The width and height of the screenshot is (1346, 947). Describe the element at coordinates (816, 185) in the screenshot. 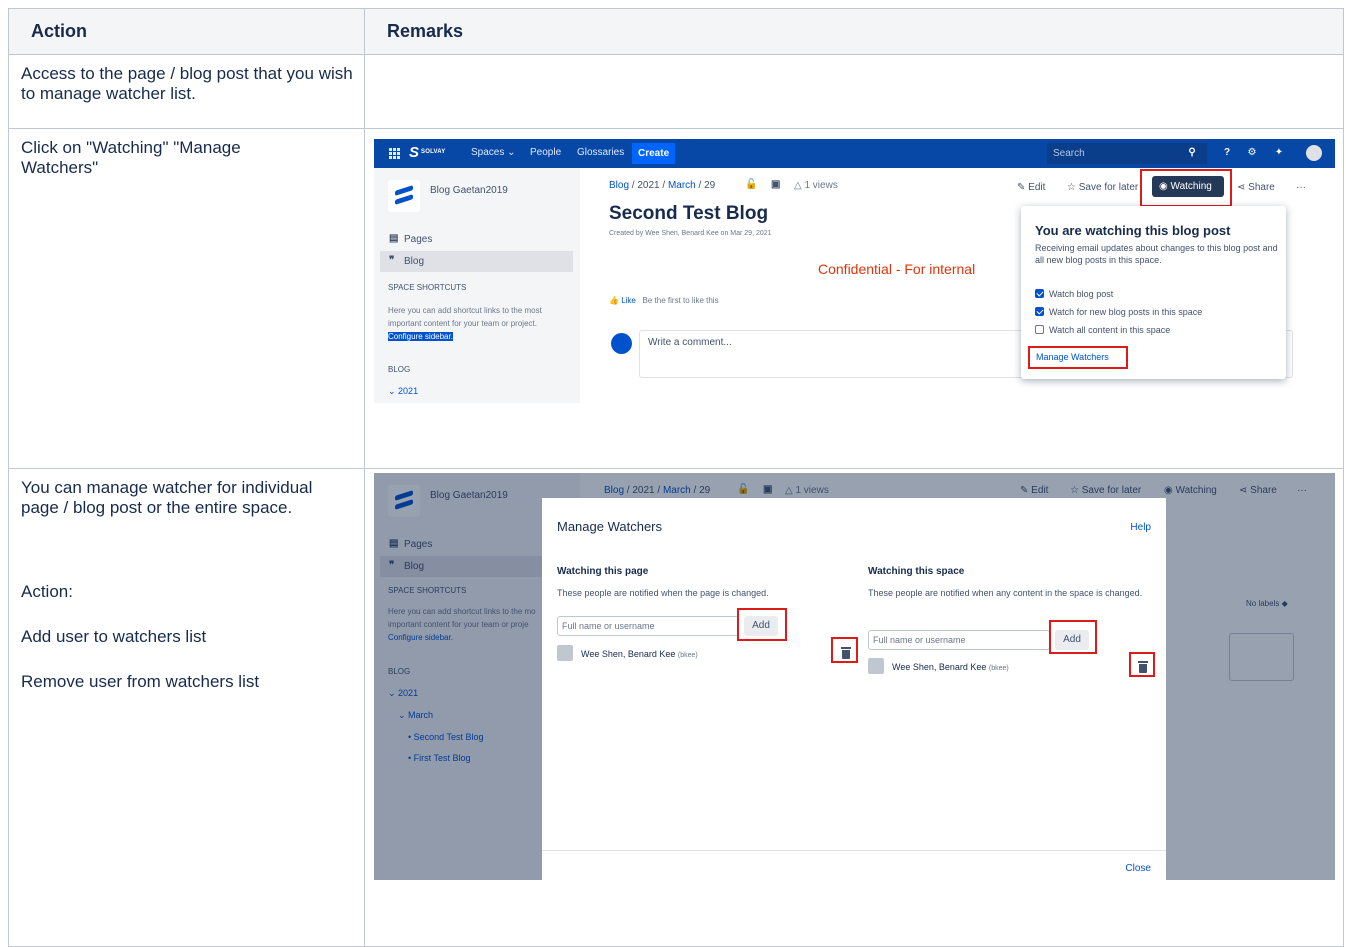

I see `views-count: △ 1 views` at that location.